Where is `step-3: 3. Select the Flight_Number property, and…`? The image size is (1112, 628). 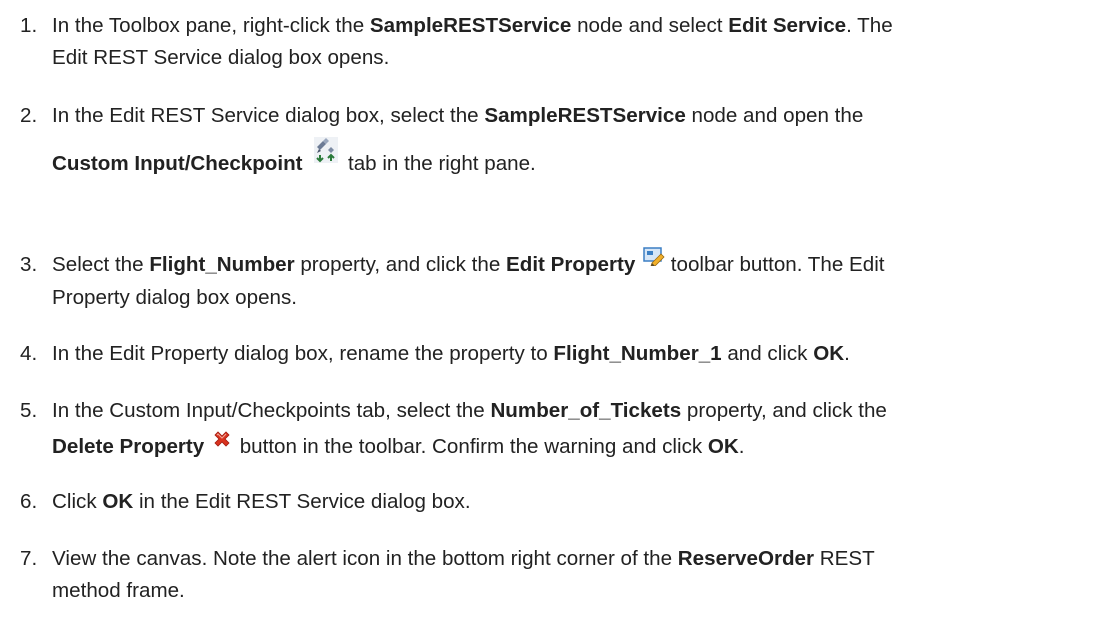 step-3: 3. Select the Flight_Number property, and… is located at coordinates (562, 280).